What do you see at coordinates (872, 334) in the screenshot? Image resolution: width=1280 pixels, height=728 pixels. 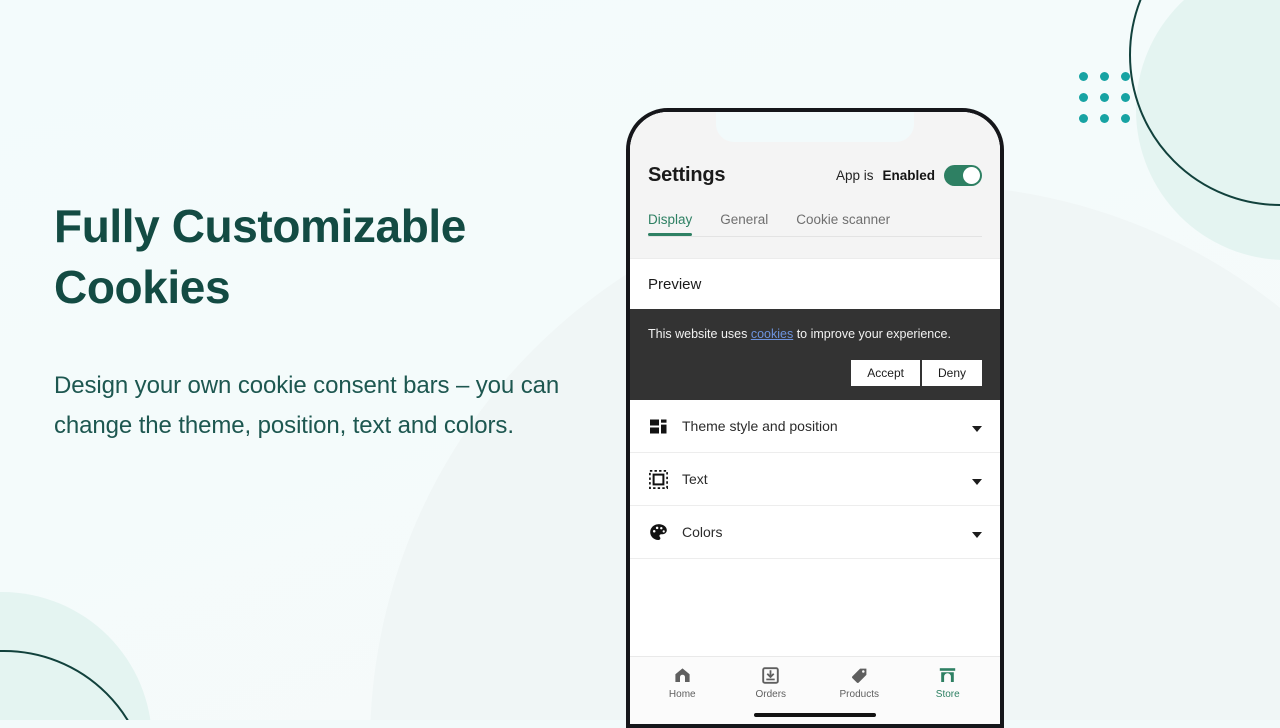 I see `consent-text-after: to improve your experience.` at bounding box center [872, 334].